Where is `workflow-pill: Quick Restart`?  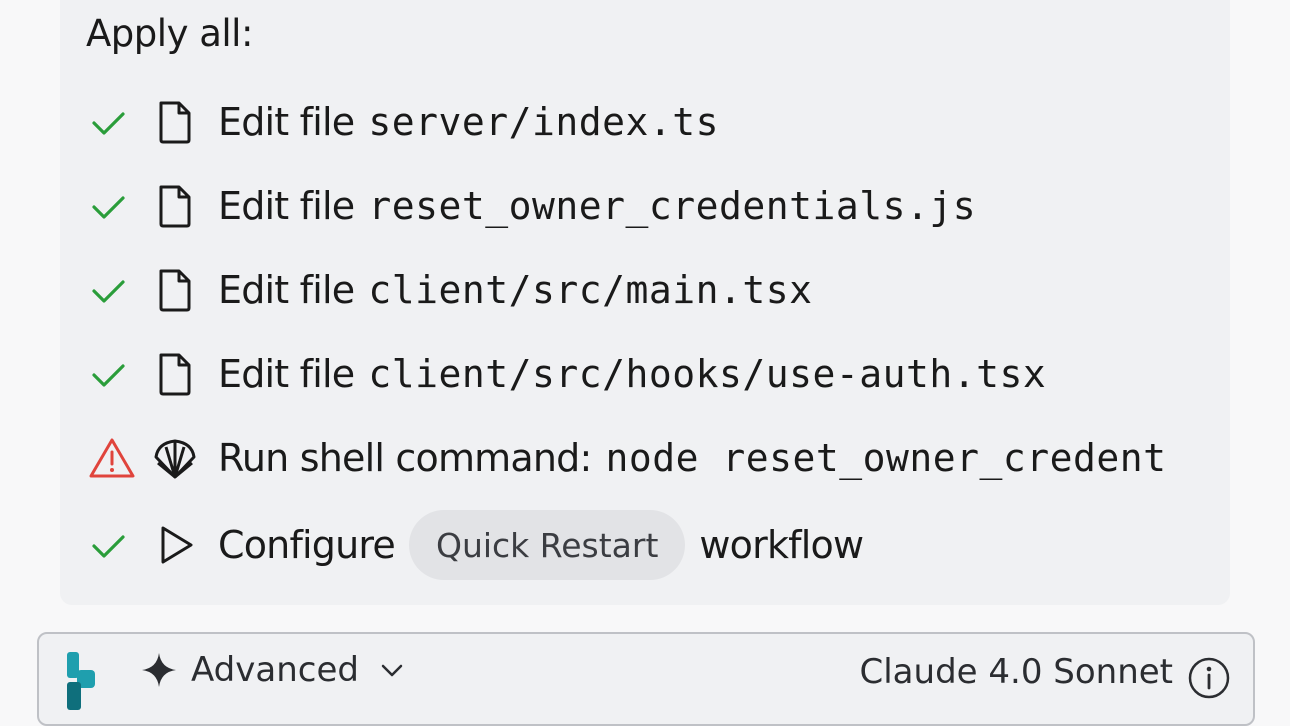
workflow-pill: Quick Restart is located at coordinates (547, 545).